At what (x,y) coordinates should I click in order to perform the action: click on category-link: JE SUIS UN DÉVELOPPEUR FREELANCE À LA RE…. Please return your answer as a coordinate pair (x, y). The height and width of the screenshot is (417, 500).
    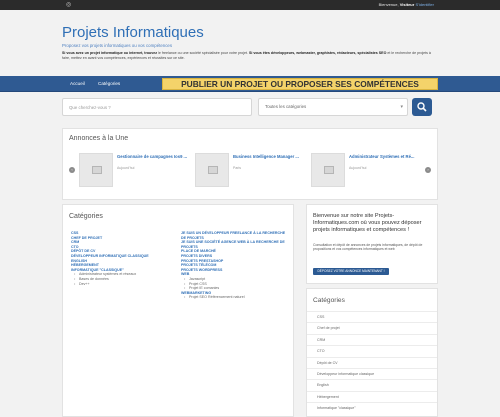
    Looking at the image, I should click on (235, 235).